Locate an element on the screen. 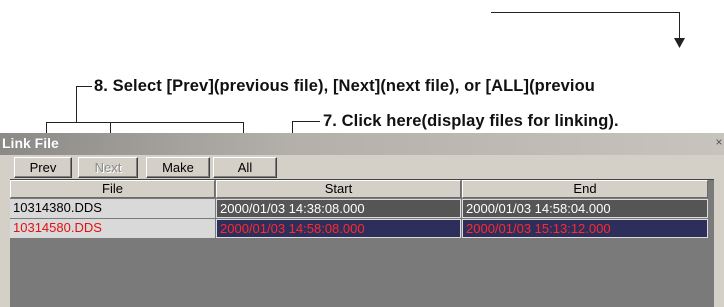 This screenshot has width=724, height=307. down-arrow-icon is located at coordinates (679, 43).